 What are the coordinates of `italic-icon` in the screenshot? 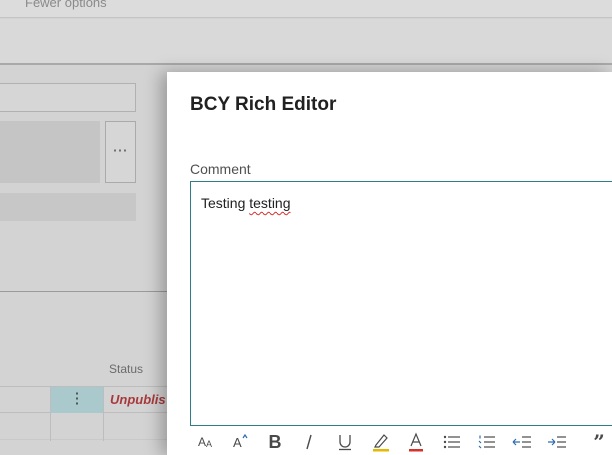 It's located at (309, 442).